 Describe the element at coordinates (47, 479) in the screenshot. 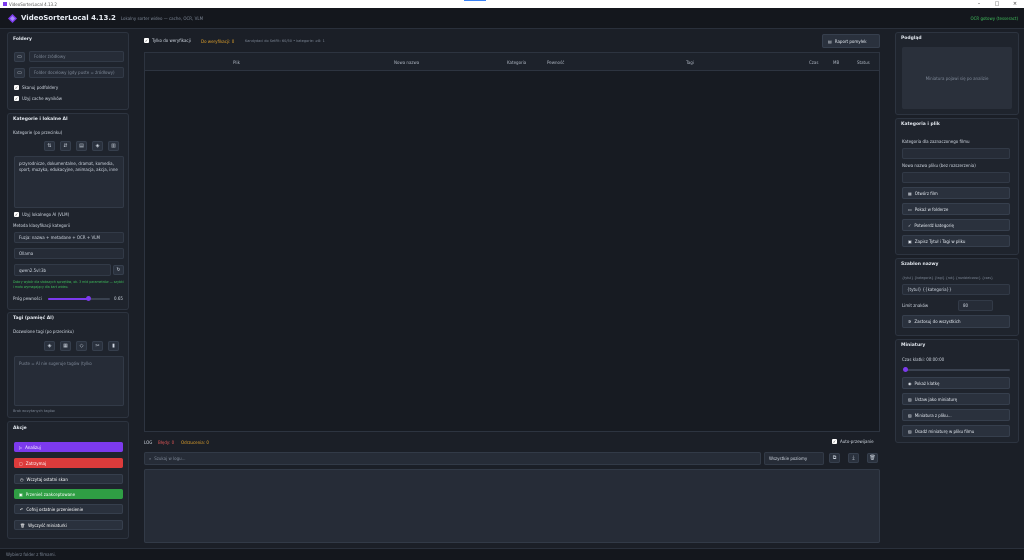

I see `load-scan-label: Wczytaj ostatni skan` at that location.